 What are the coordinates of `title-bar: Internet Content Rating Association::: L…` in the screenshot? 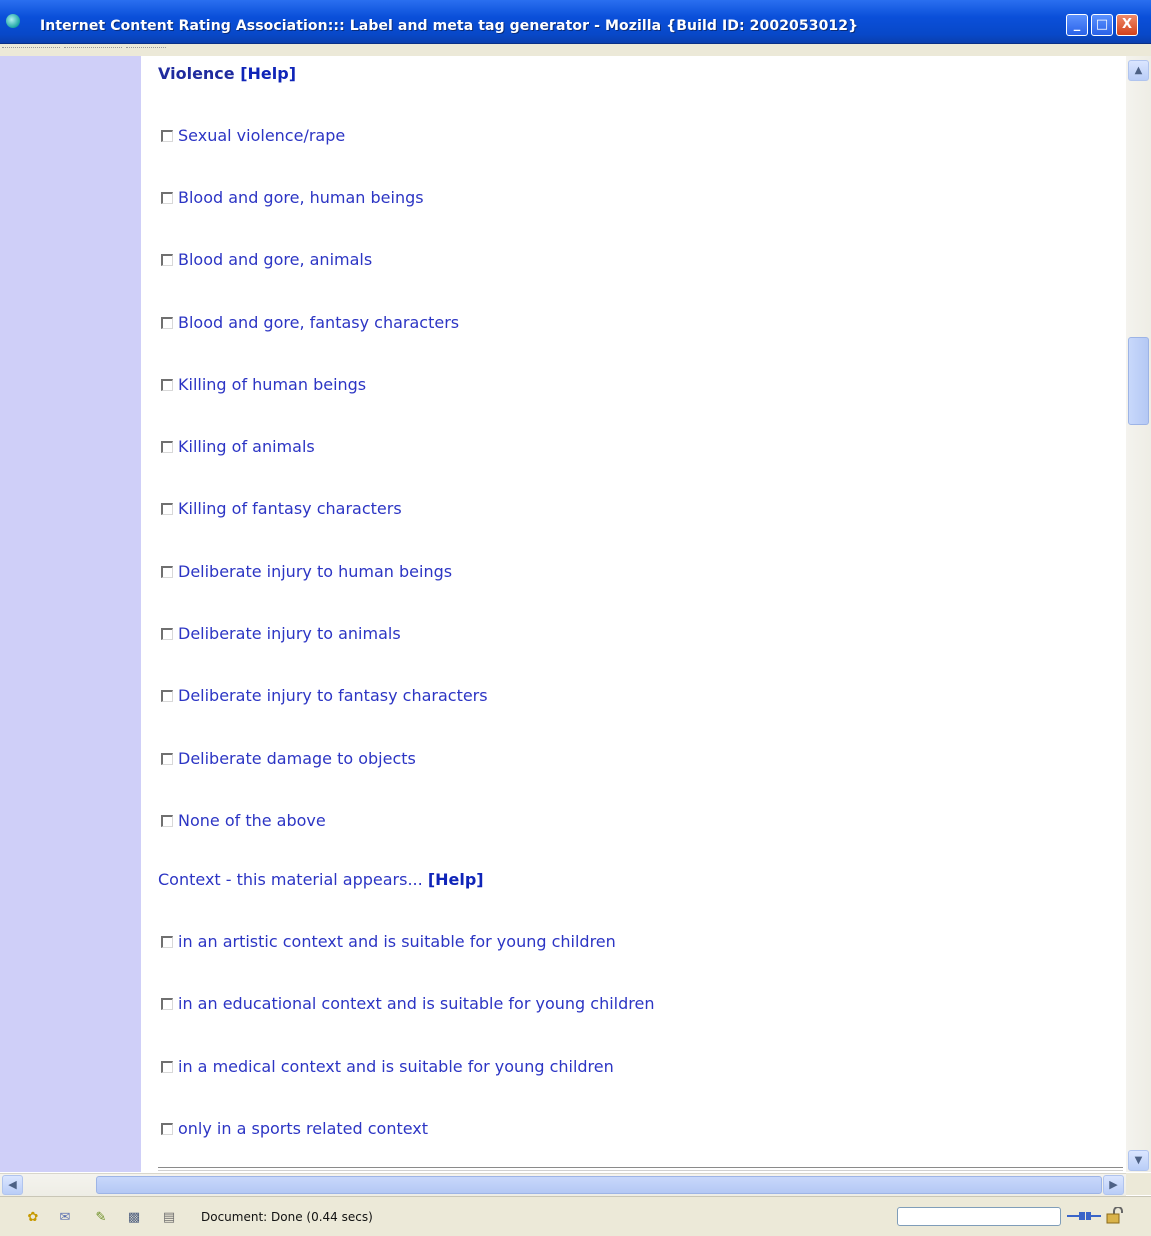 It's located at (575, 22).